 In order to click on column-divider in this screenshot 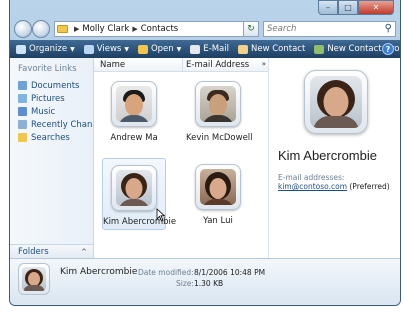, I will do `click(182, 65)`.